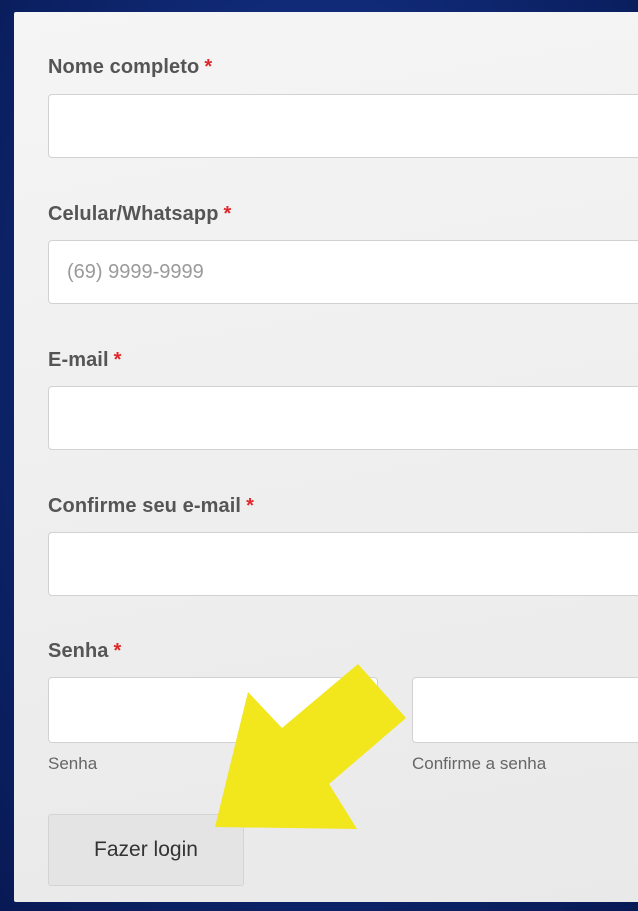 The width and height of the screenshot is (638, 911). I want to click on full-name-label: Nome completo *, so click(130, 67).